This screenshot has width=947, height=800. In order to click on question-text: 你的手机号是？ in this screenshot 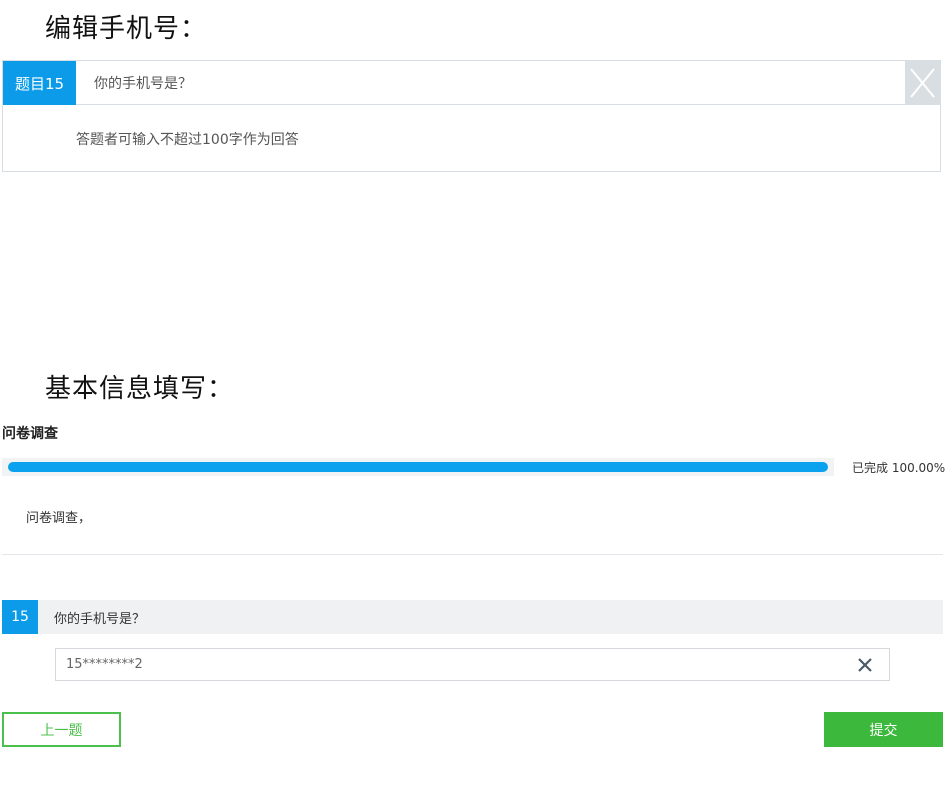, I will do `click(143, 83)`.